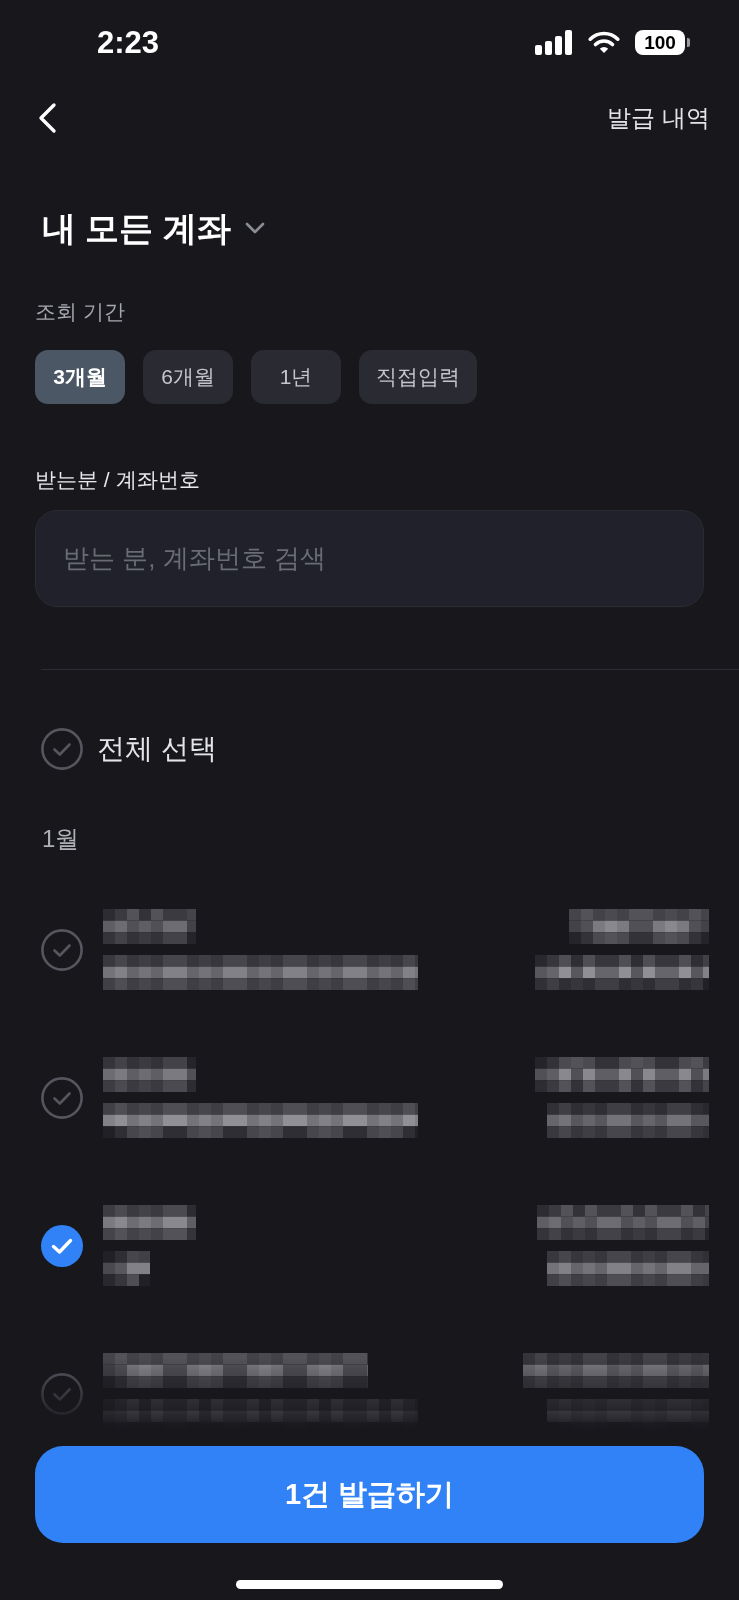 This screenshot has width=739, height=1600. What do you see at coordinates (418, 377) in the screenshot?
I see `period-chip: 직접입력` at bounding box center [418, 377].